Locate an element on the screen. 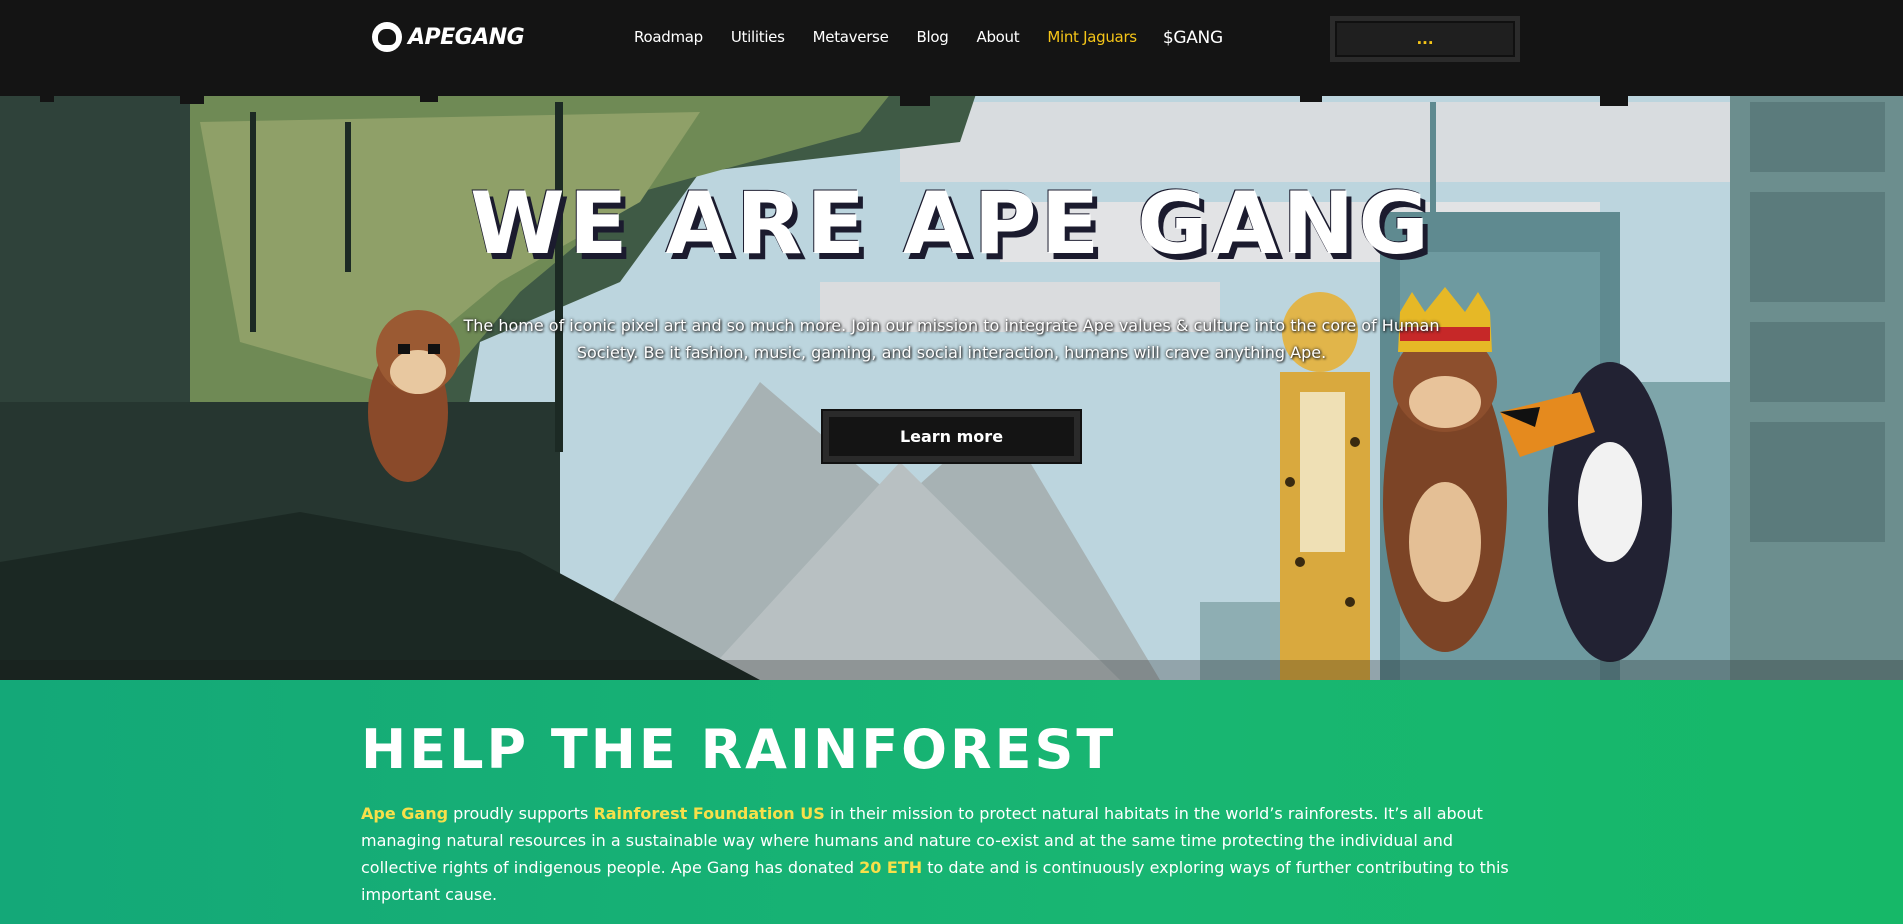 This screenshot has width=1903, height=924. donation-amount: 20 ETH is located at coordinates (891, 867).